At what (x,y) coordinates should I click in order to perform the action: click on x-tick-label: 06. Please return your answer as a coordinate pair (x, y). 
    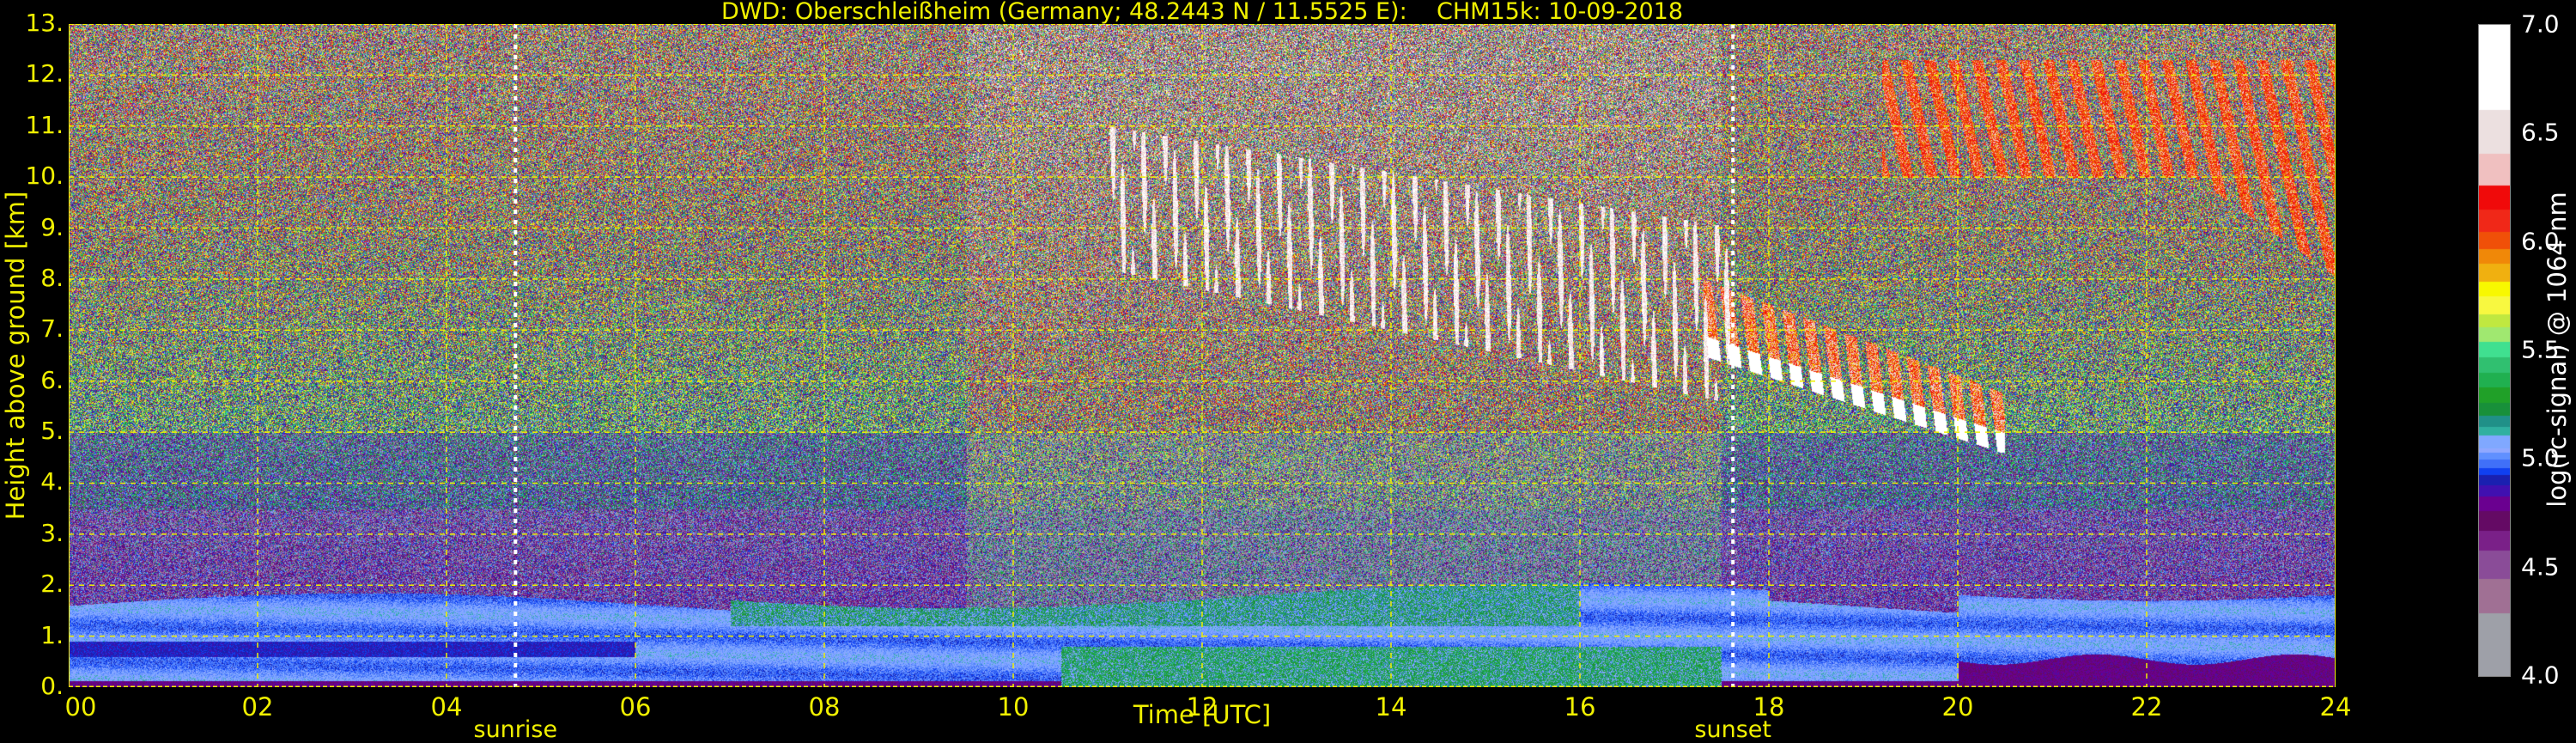
    Looking at the image, I should click on (636, 707).